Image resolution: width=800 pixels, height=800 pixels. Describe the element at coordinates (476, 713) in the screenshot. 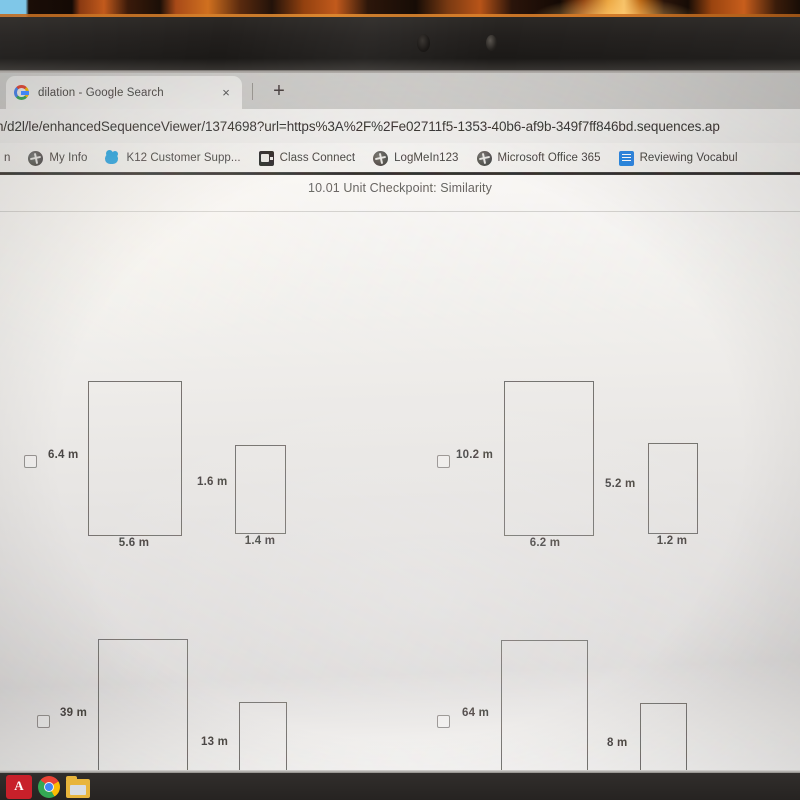

I see `option-d-large-height-label: 64 m` at that location.